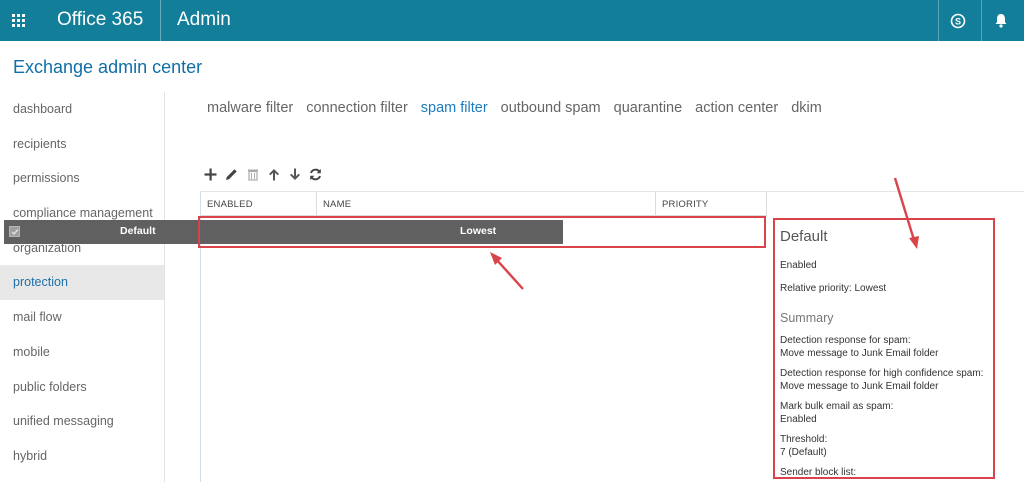  Describe the element at coordinates (704, 233) in the screenshot. I see `annotation-arrows` at that location.